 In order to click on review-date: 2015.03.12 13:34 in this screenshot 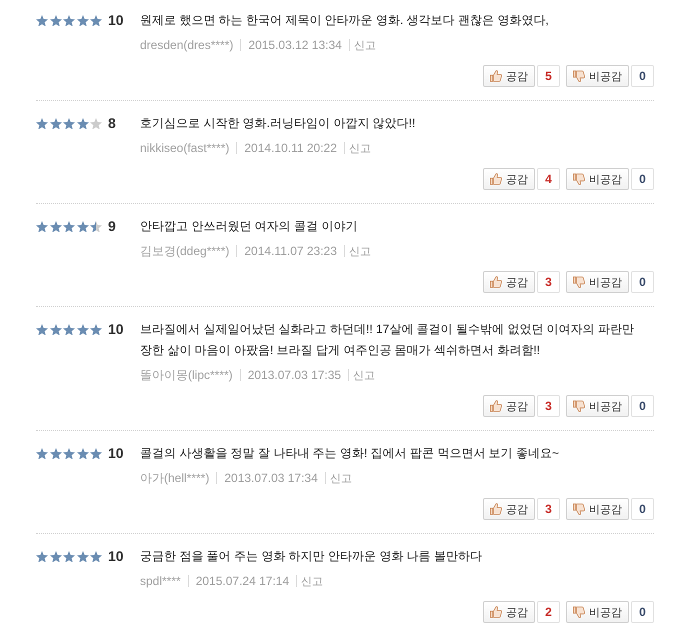, I will do `click(295, 45)`.